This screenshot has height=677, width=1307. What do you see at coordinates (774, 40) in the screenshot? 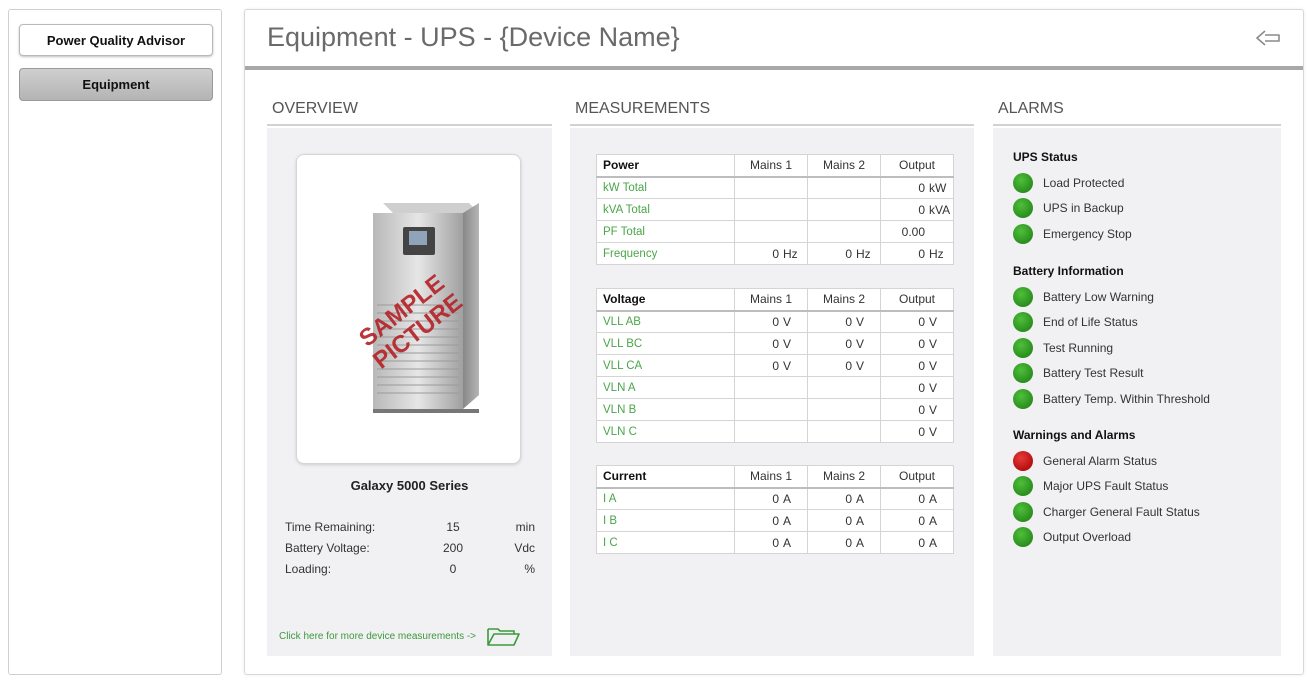
I see `page-header: Equipment - UPS - {Device Name}` at bounding box center [774, 40].